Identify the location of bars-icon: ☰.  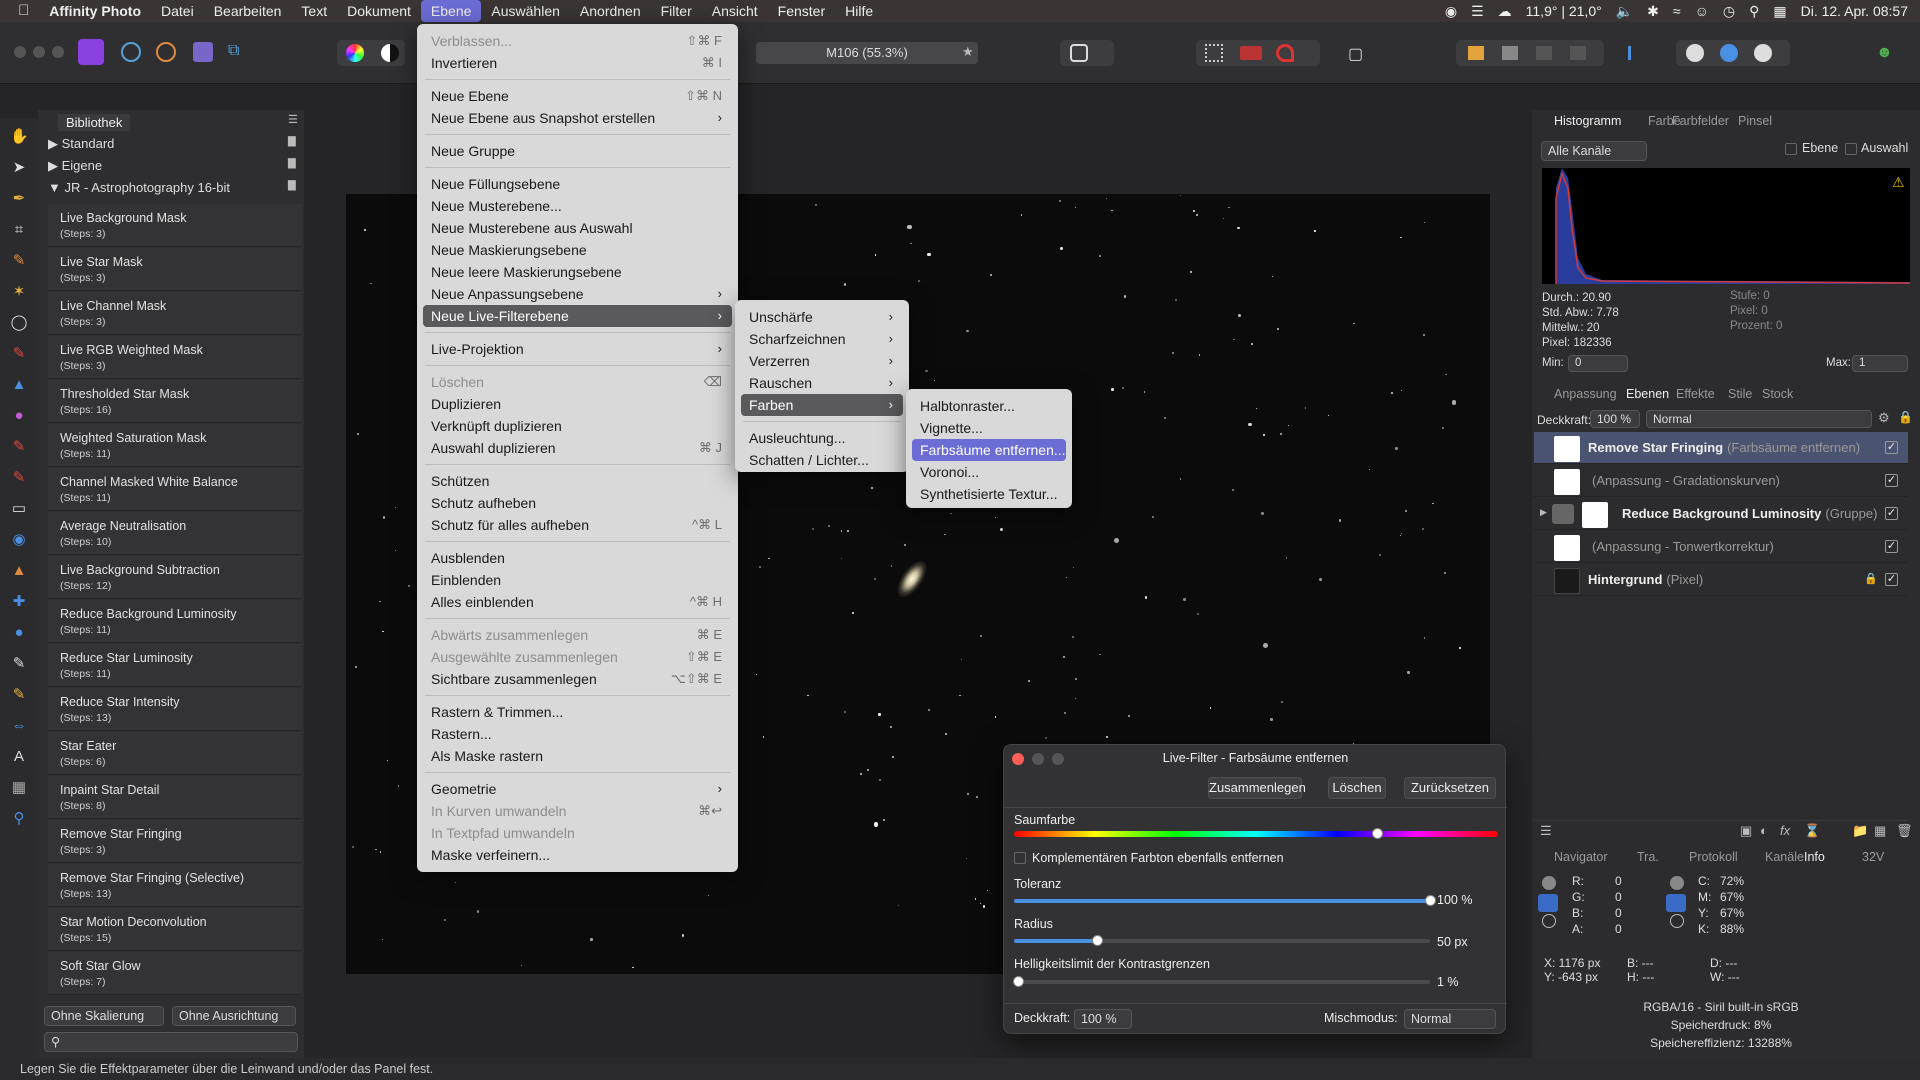
(1477, 11).